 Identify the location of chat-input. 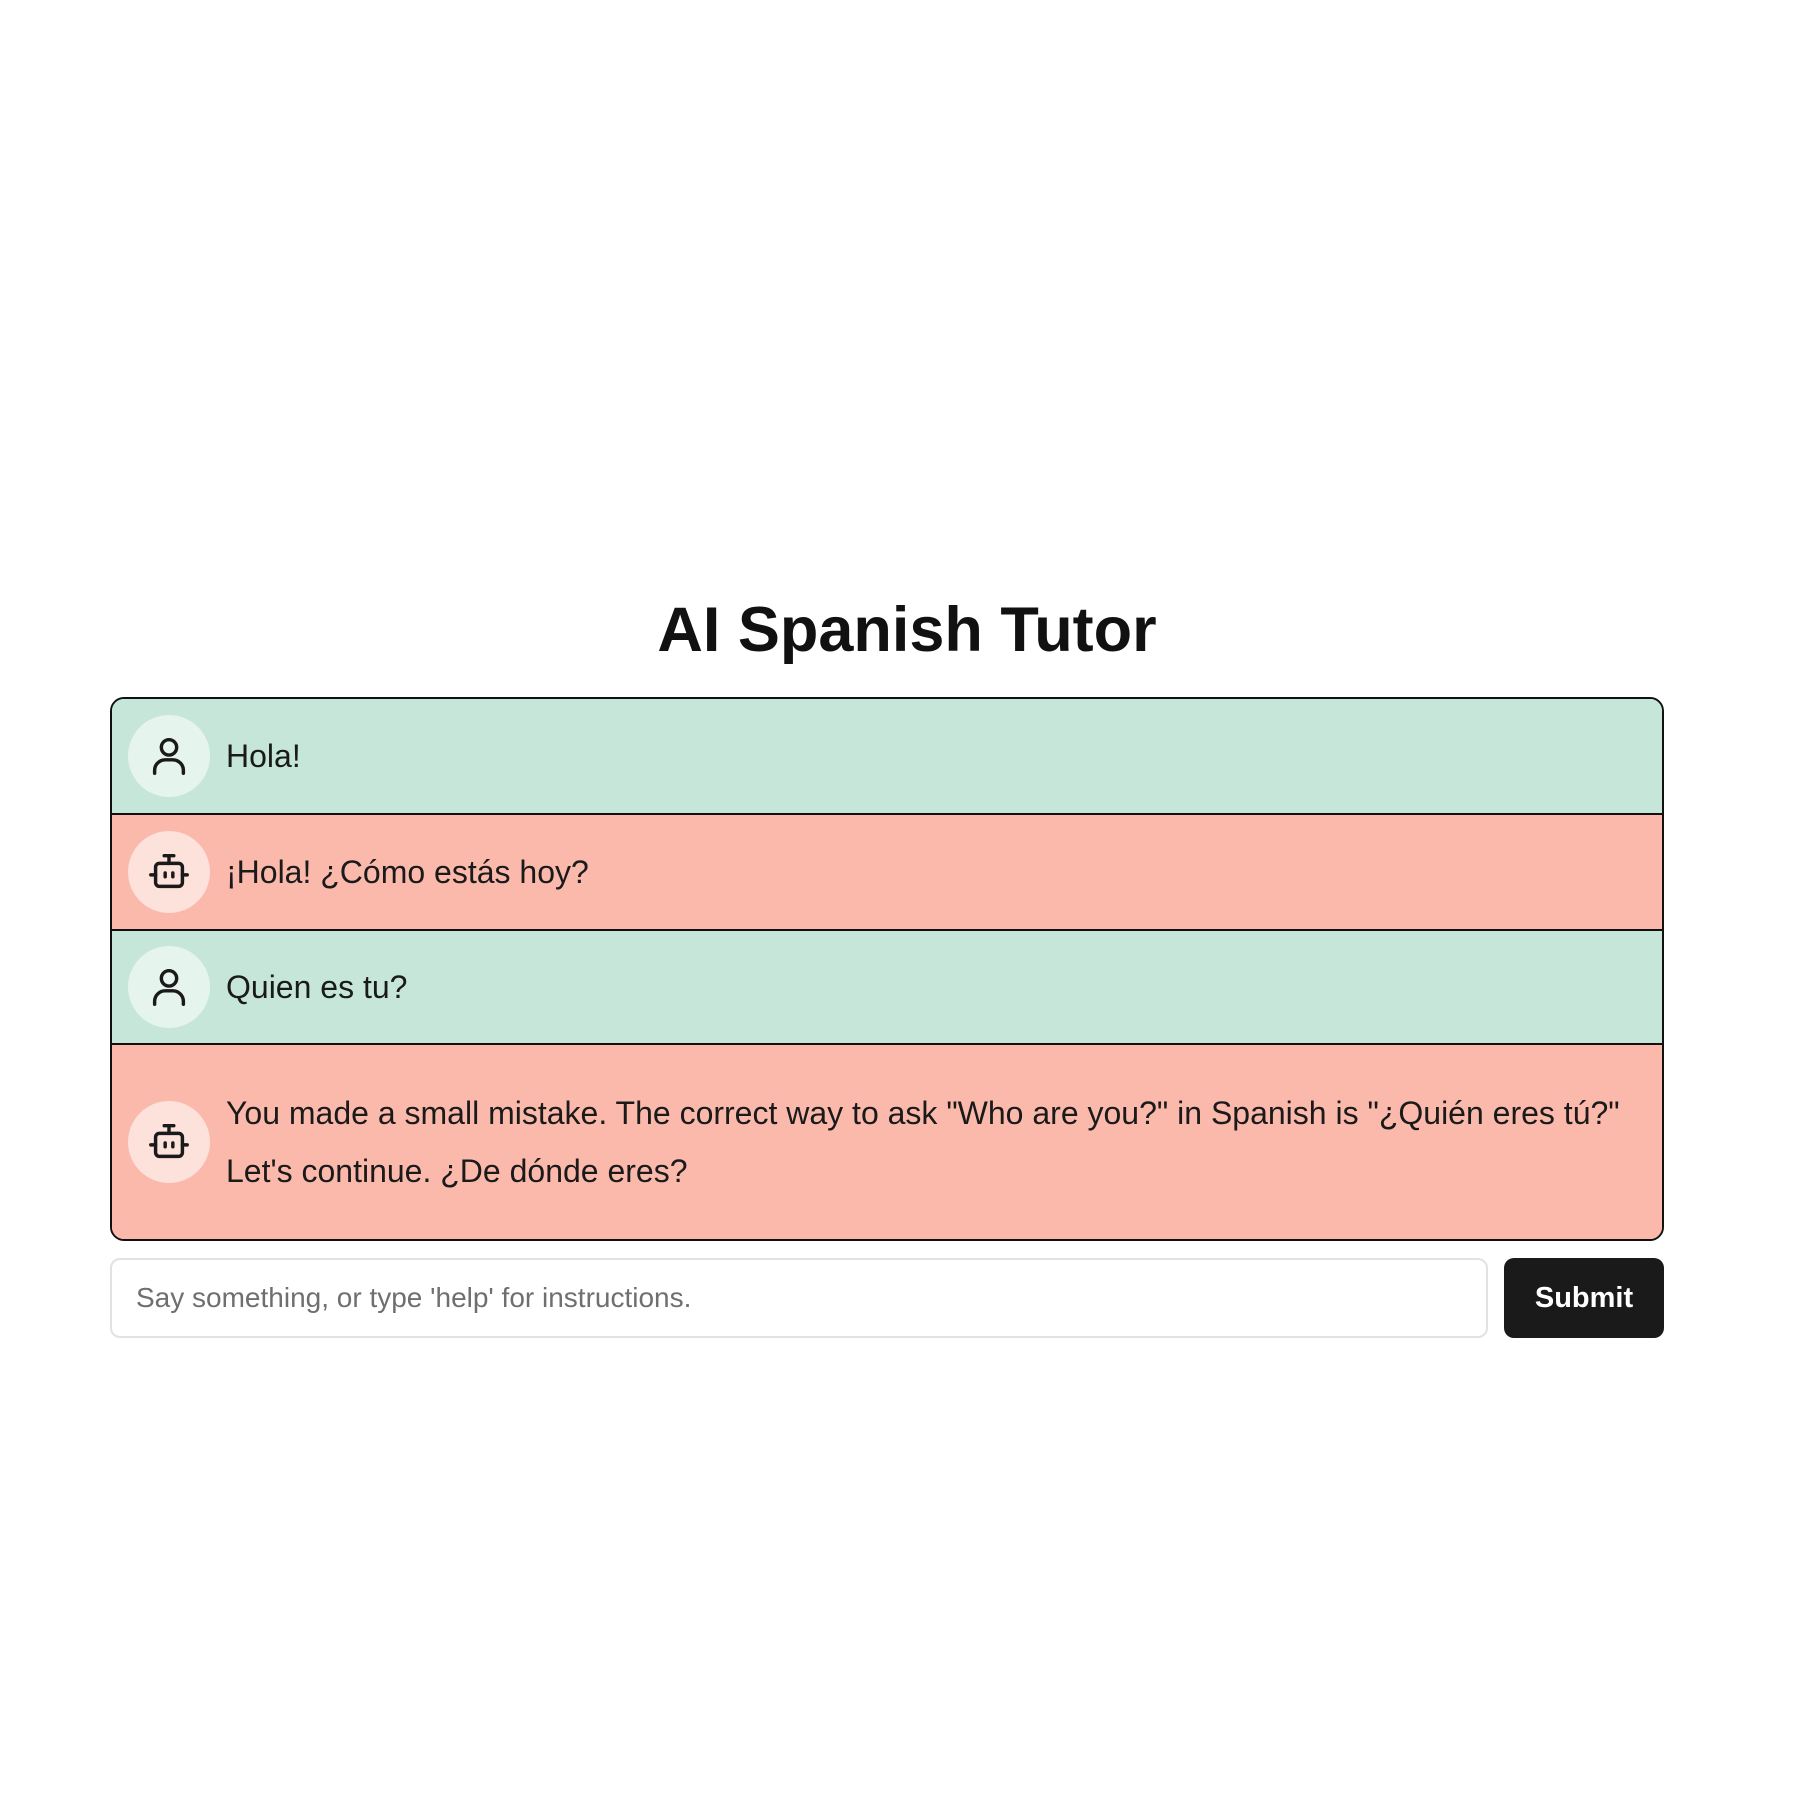
(799, 1298).